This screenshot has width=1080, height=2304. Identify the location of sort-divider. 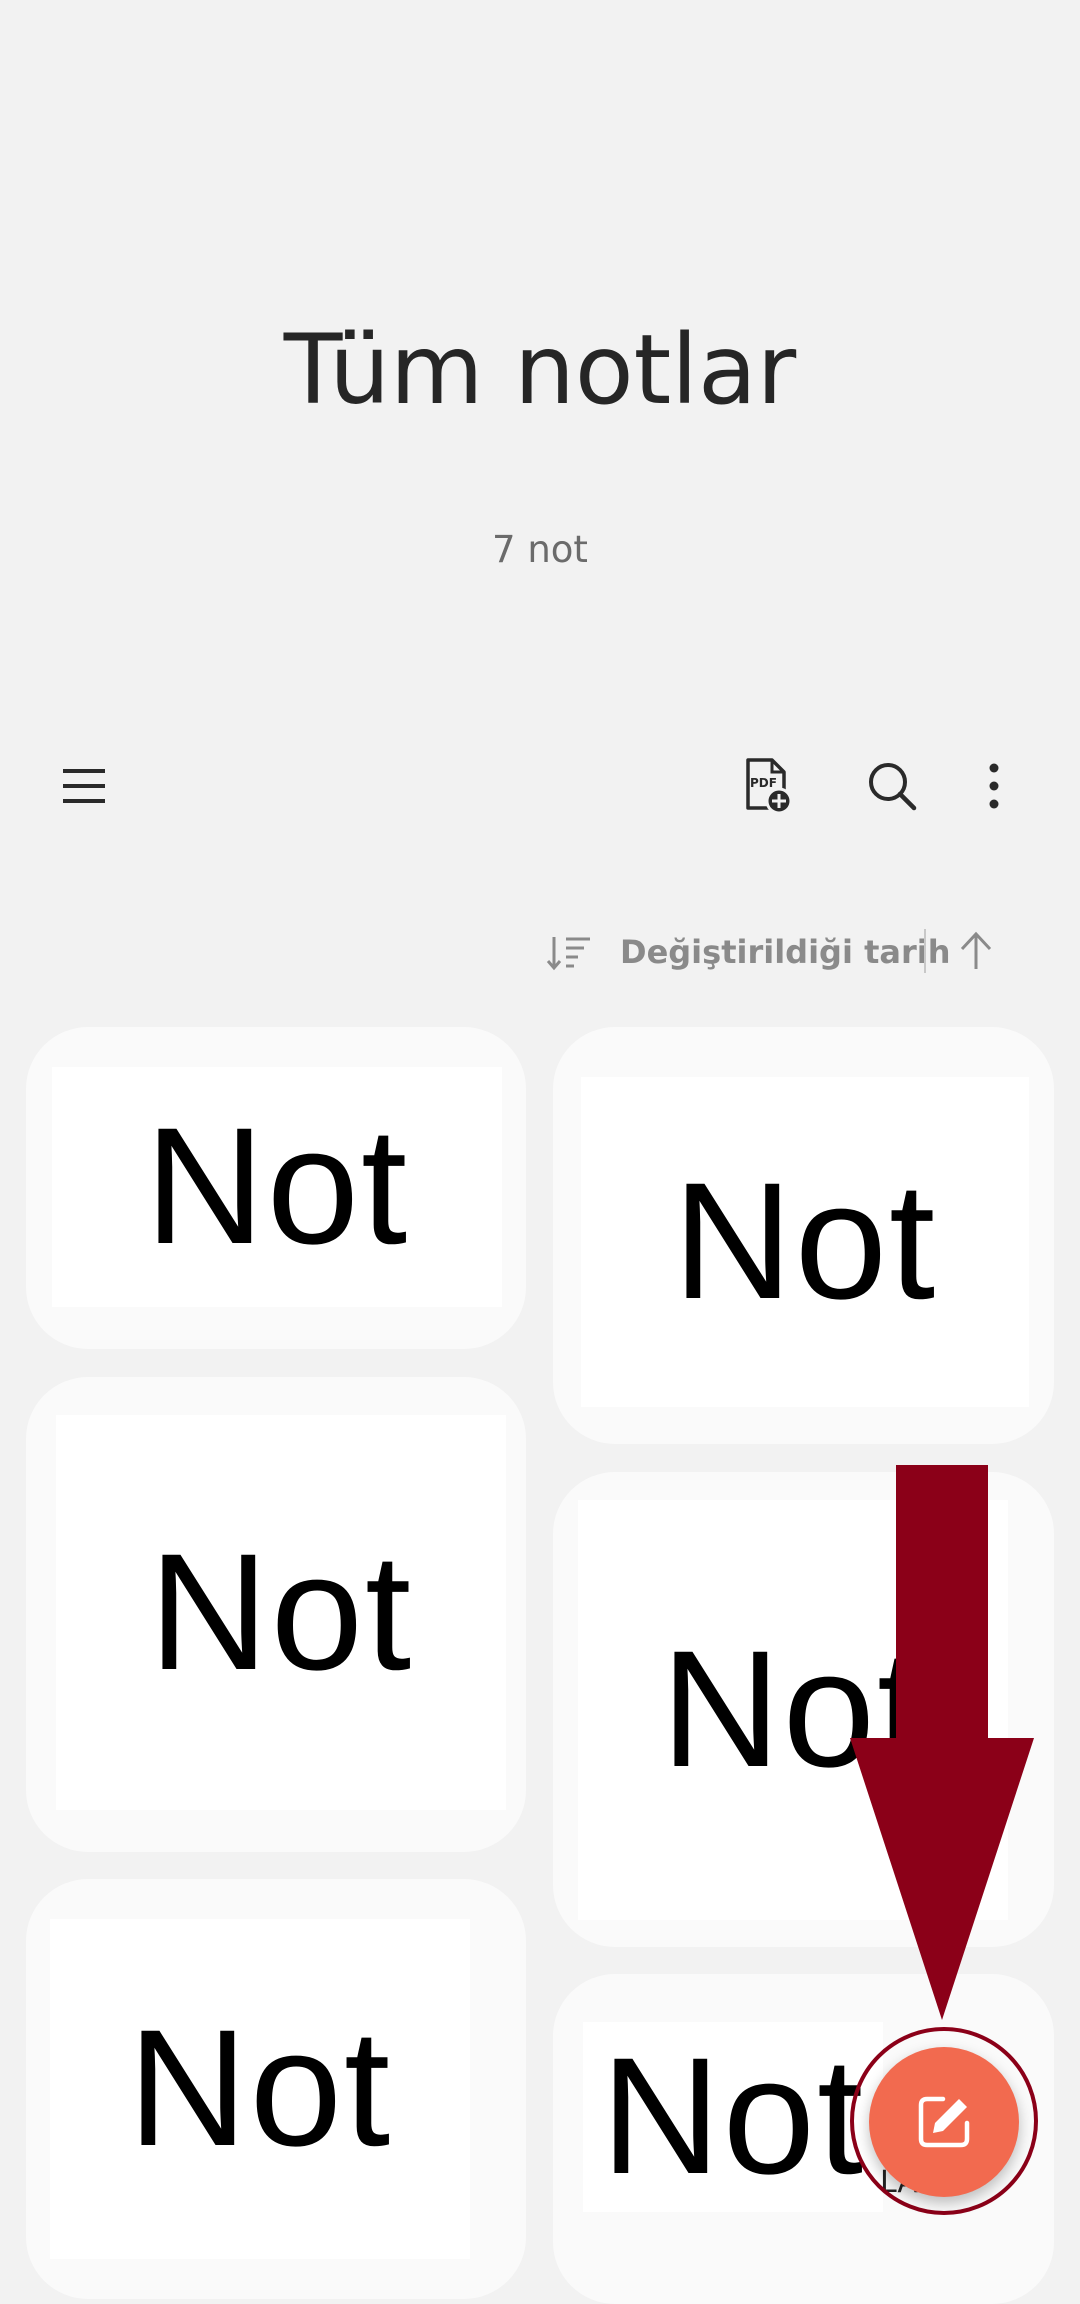
(925, 951).